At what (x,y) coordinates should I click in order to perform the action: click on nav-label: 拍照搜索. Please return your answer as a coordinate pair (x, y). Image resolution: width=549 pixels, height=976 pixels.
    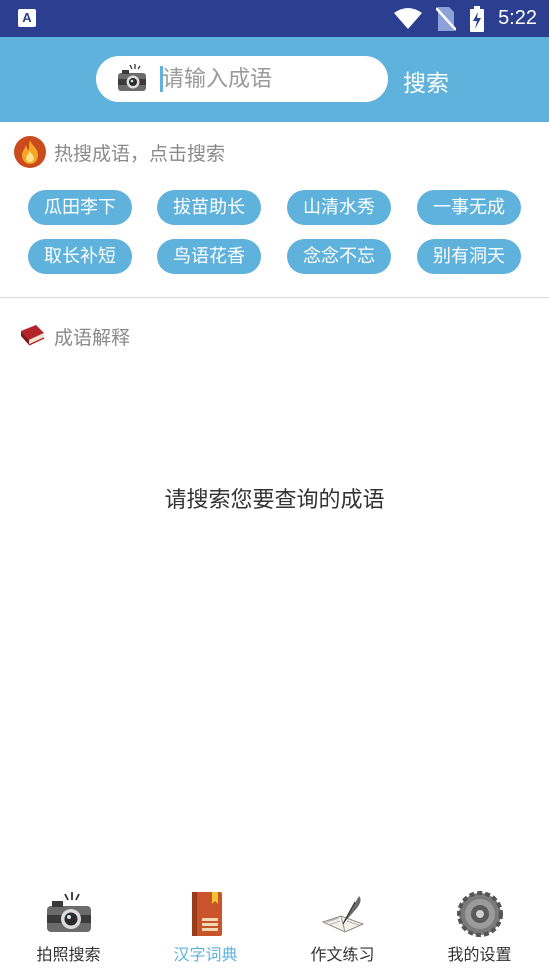
    Looking at the image, I should click on (68, 954).